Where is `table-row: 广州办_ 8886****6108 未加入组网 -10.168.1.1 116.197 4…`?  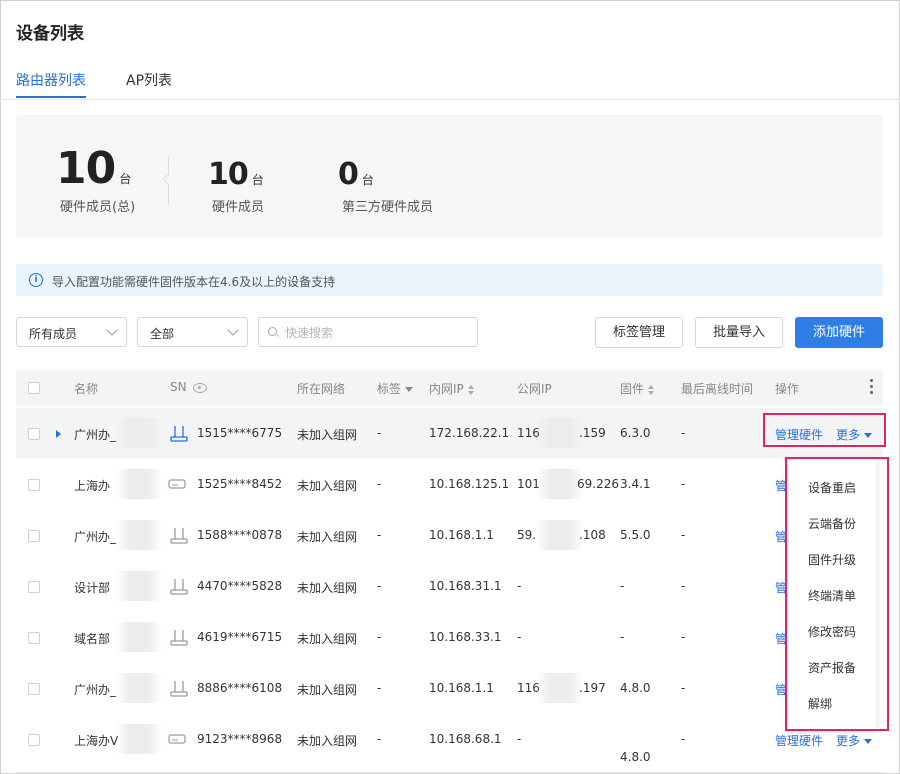 table-row: 广州办_ 8886****6108 未加入组网 -10.168.1.1 116.197 4… is located at coordinates (449, 689).